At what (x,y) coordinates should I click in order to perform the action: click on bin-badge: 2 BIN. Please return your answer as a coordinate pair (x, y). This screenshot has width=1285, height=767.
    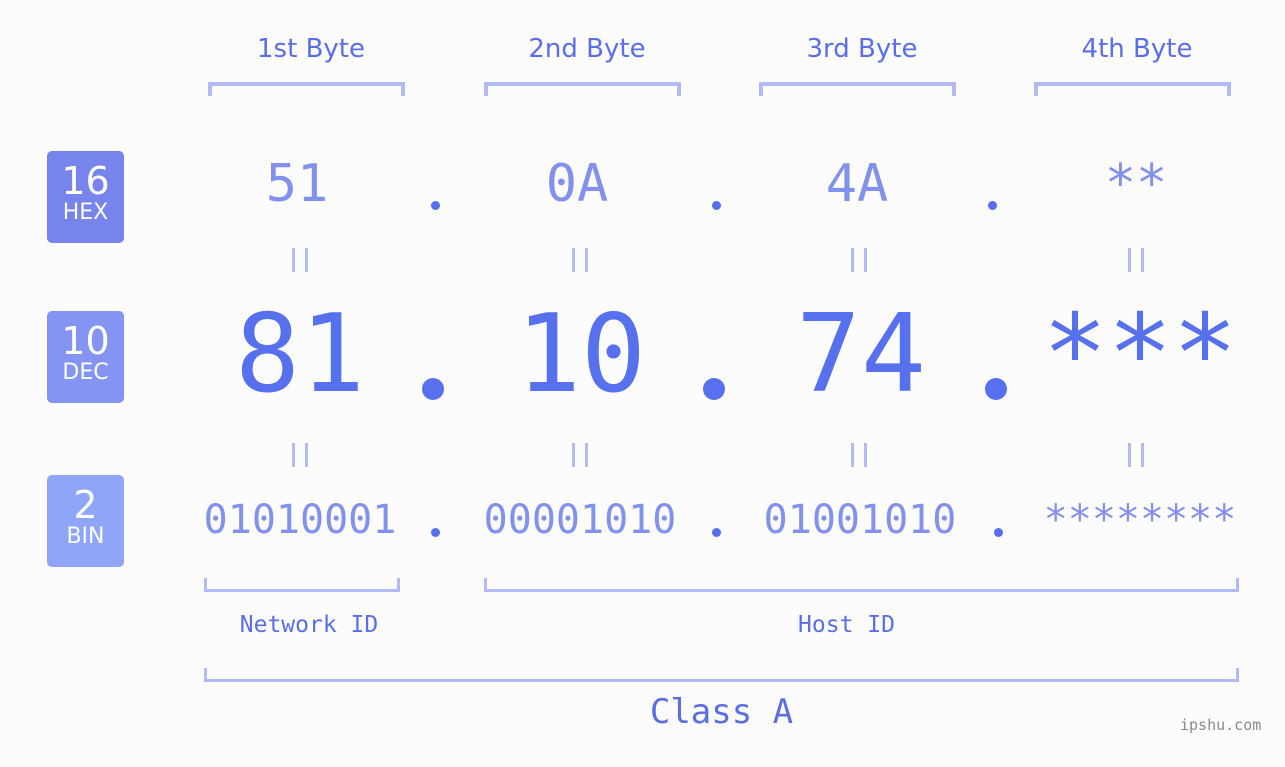
    Looking at the image, I should click on (85, 521).